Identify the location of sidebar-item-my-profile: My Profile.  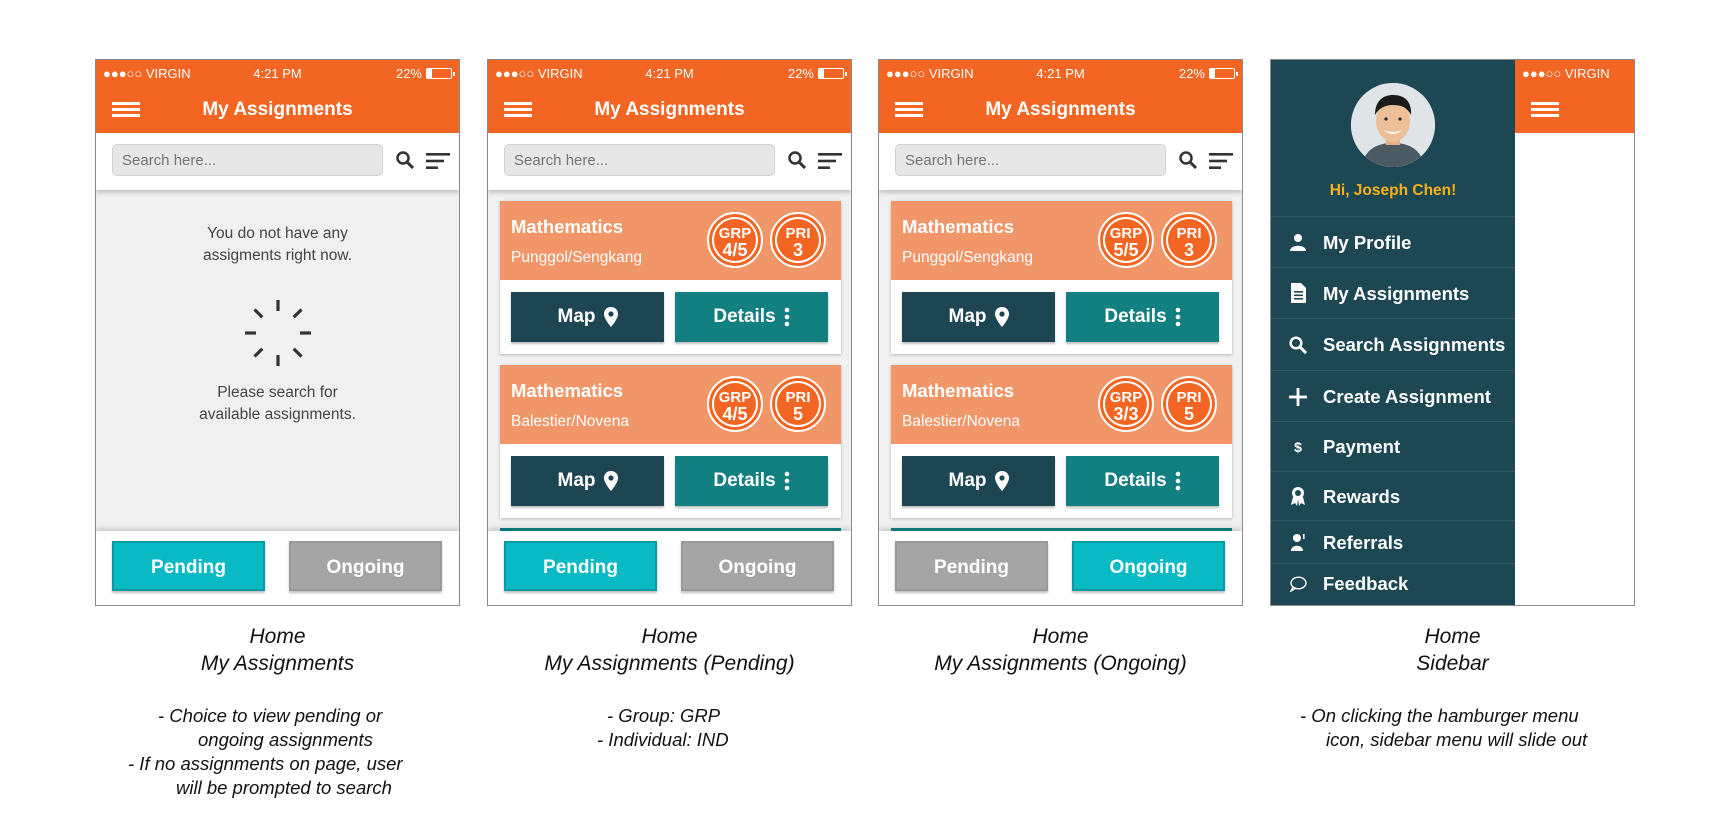
(1393, 241).